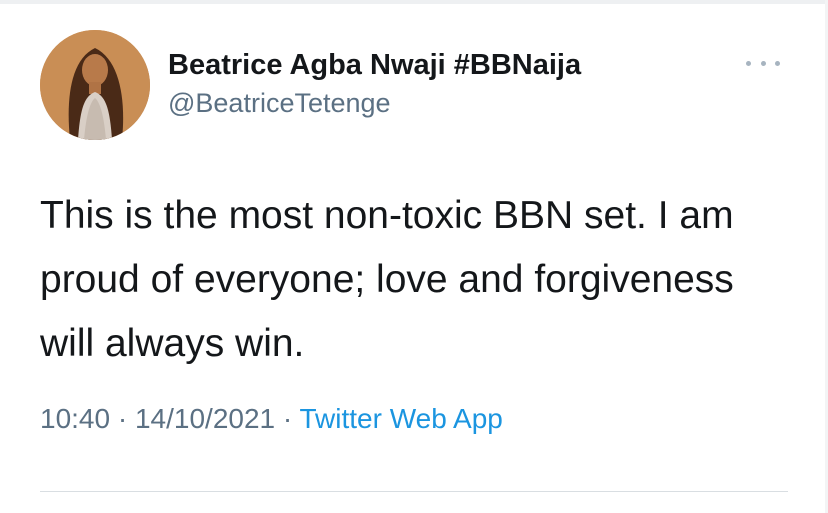  I want to click on author-display-name: Beatrice Agba Nwaji #BBNaija, so click(374, 65).